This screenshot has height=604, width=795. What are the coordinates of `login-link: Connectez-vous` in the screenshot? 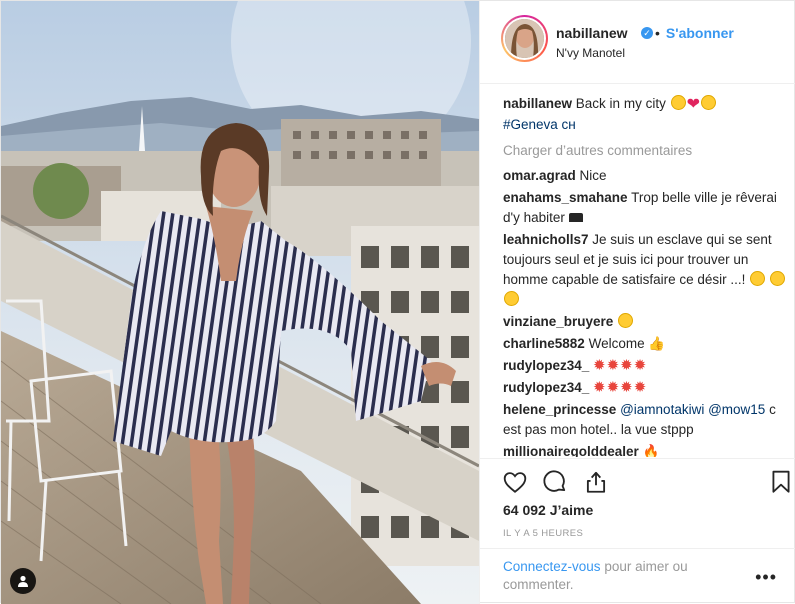 It's located at (552, 566).